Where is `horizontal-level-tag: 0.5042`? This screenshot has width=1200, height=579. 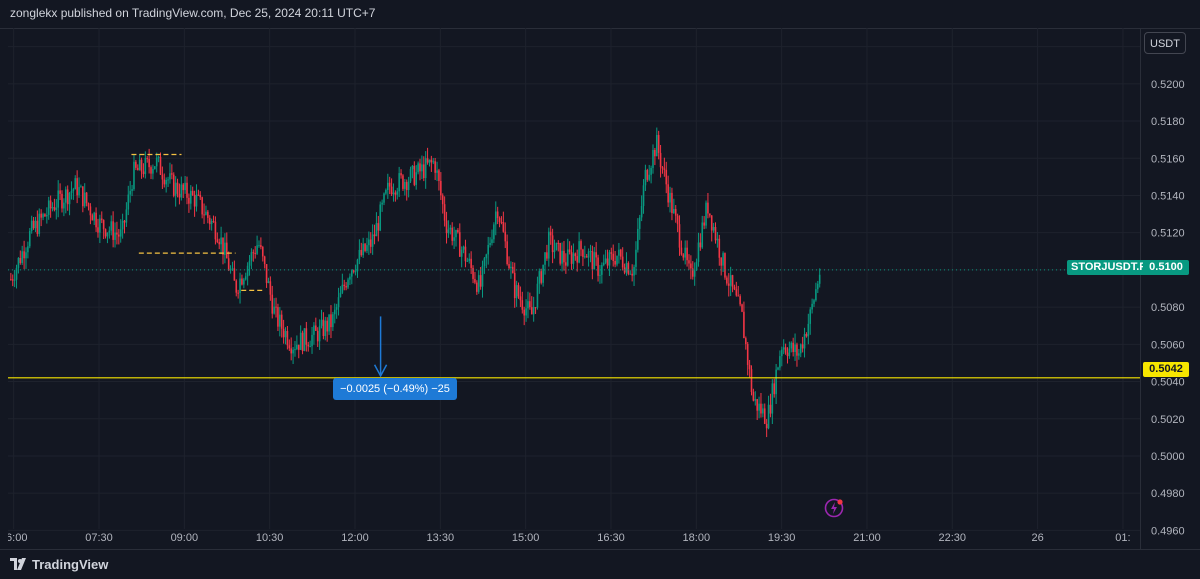
horizontal-level-tag: 0.5042 is located at coordinates (1166, 369).